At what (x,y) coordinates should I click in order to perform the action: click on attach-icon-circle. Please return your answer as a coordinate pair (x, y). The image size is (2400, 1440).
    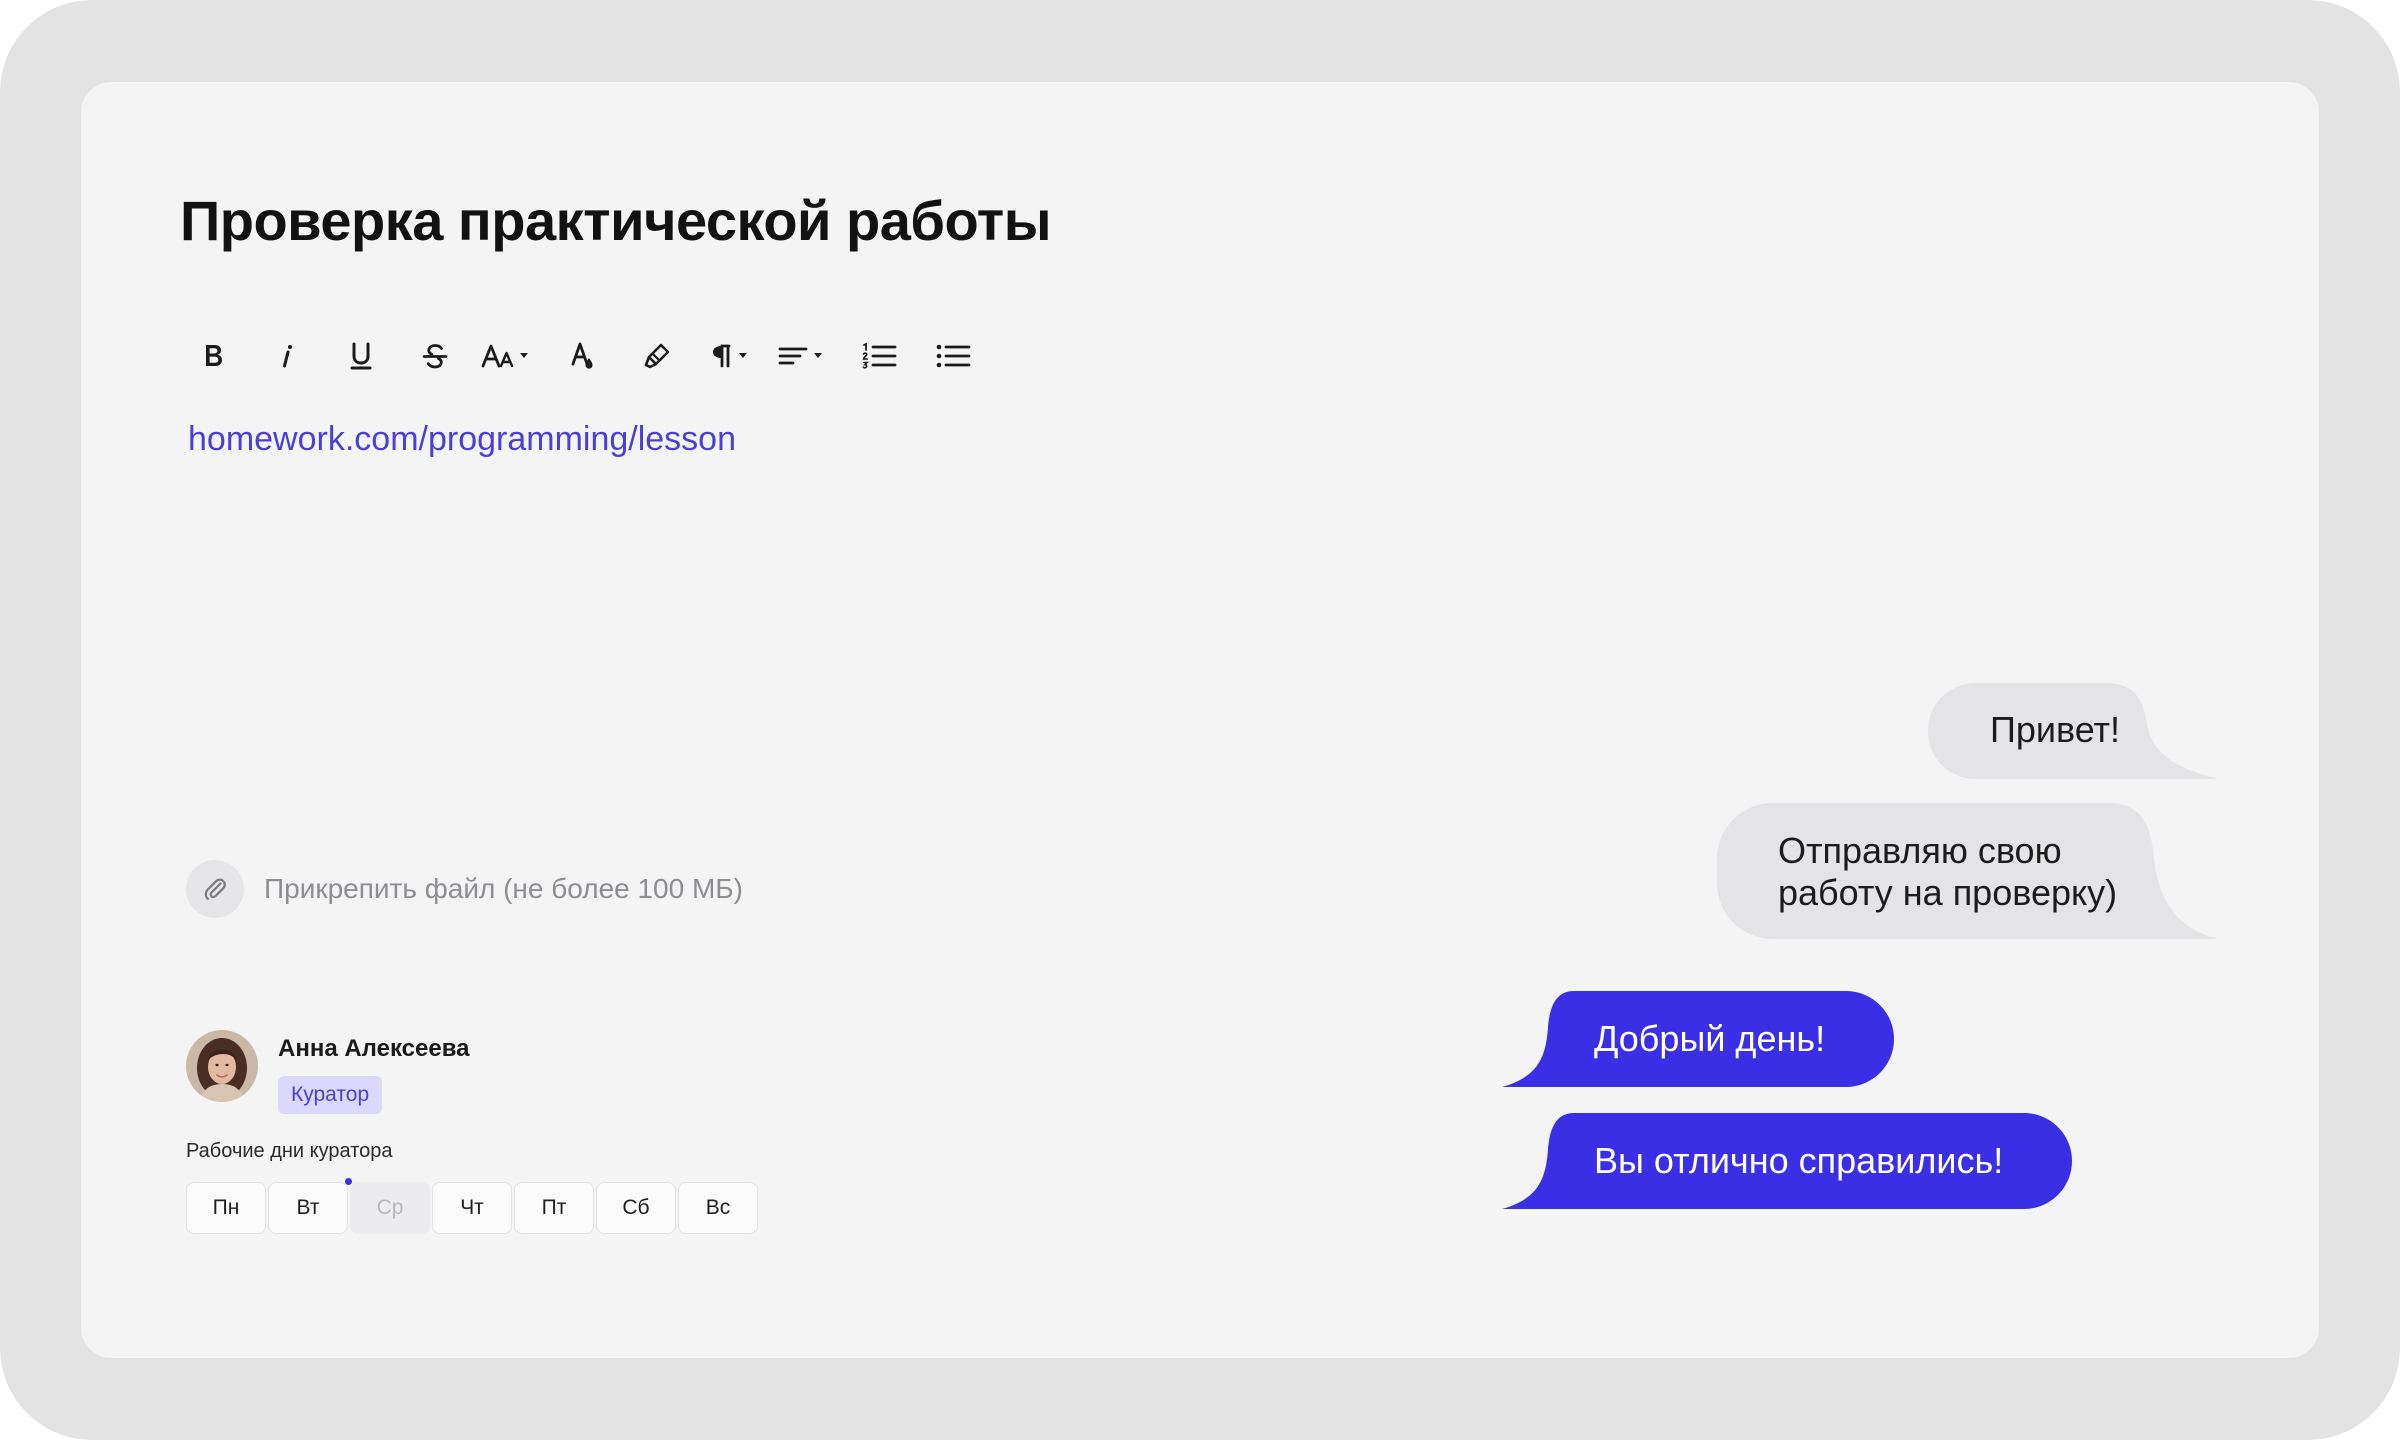
    Looking at the image, I should click on (215, 889).